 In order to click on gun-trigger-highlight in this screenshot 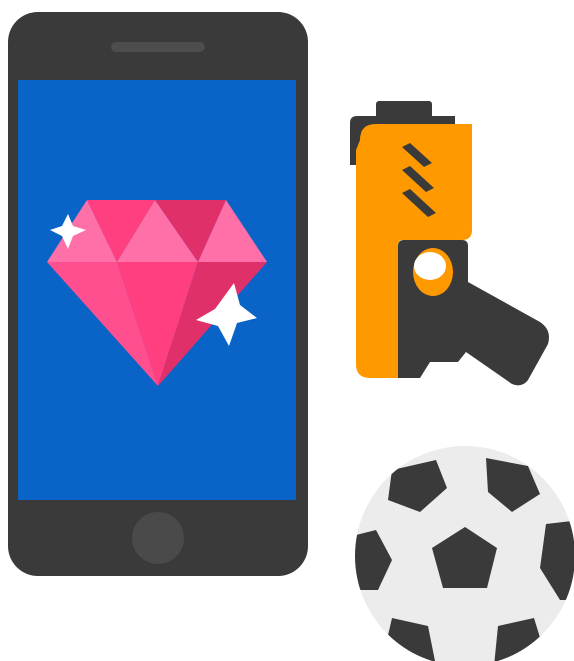, I will do `click(430, 266)`.